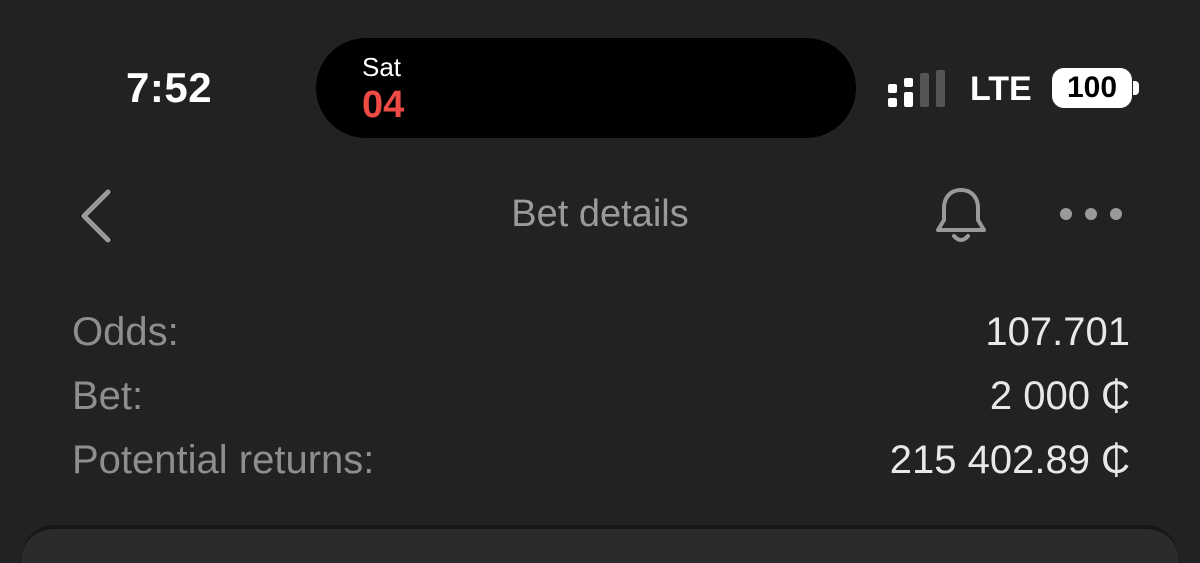 This screenshot has width=1200, height=563. I want to click on network-type: LTE, so click(1001, 89).